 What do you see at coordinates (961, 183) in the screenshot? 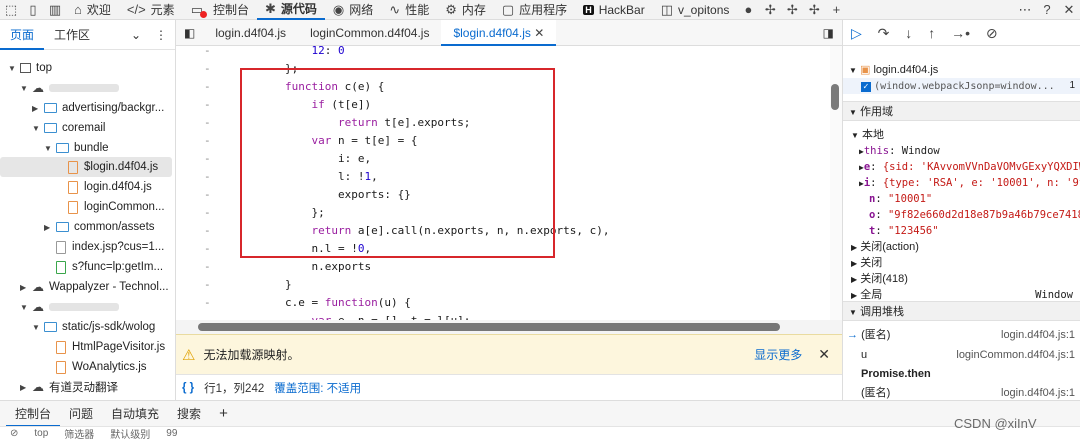
I see `scope-entry: ▶i: {type: 'RSA', e: '10001', n: '9f8` at bounding box center [961, 183].